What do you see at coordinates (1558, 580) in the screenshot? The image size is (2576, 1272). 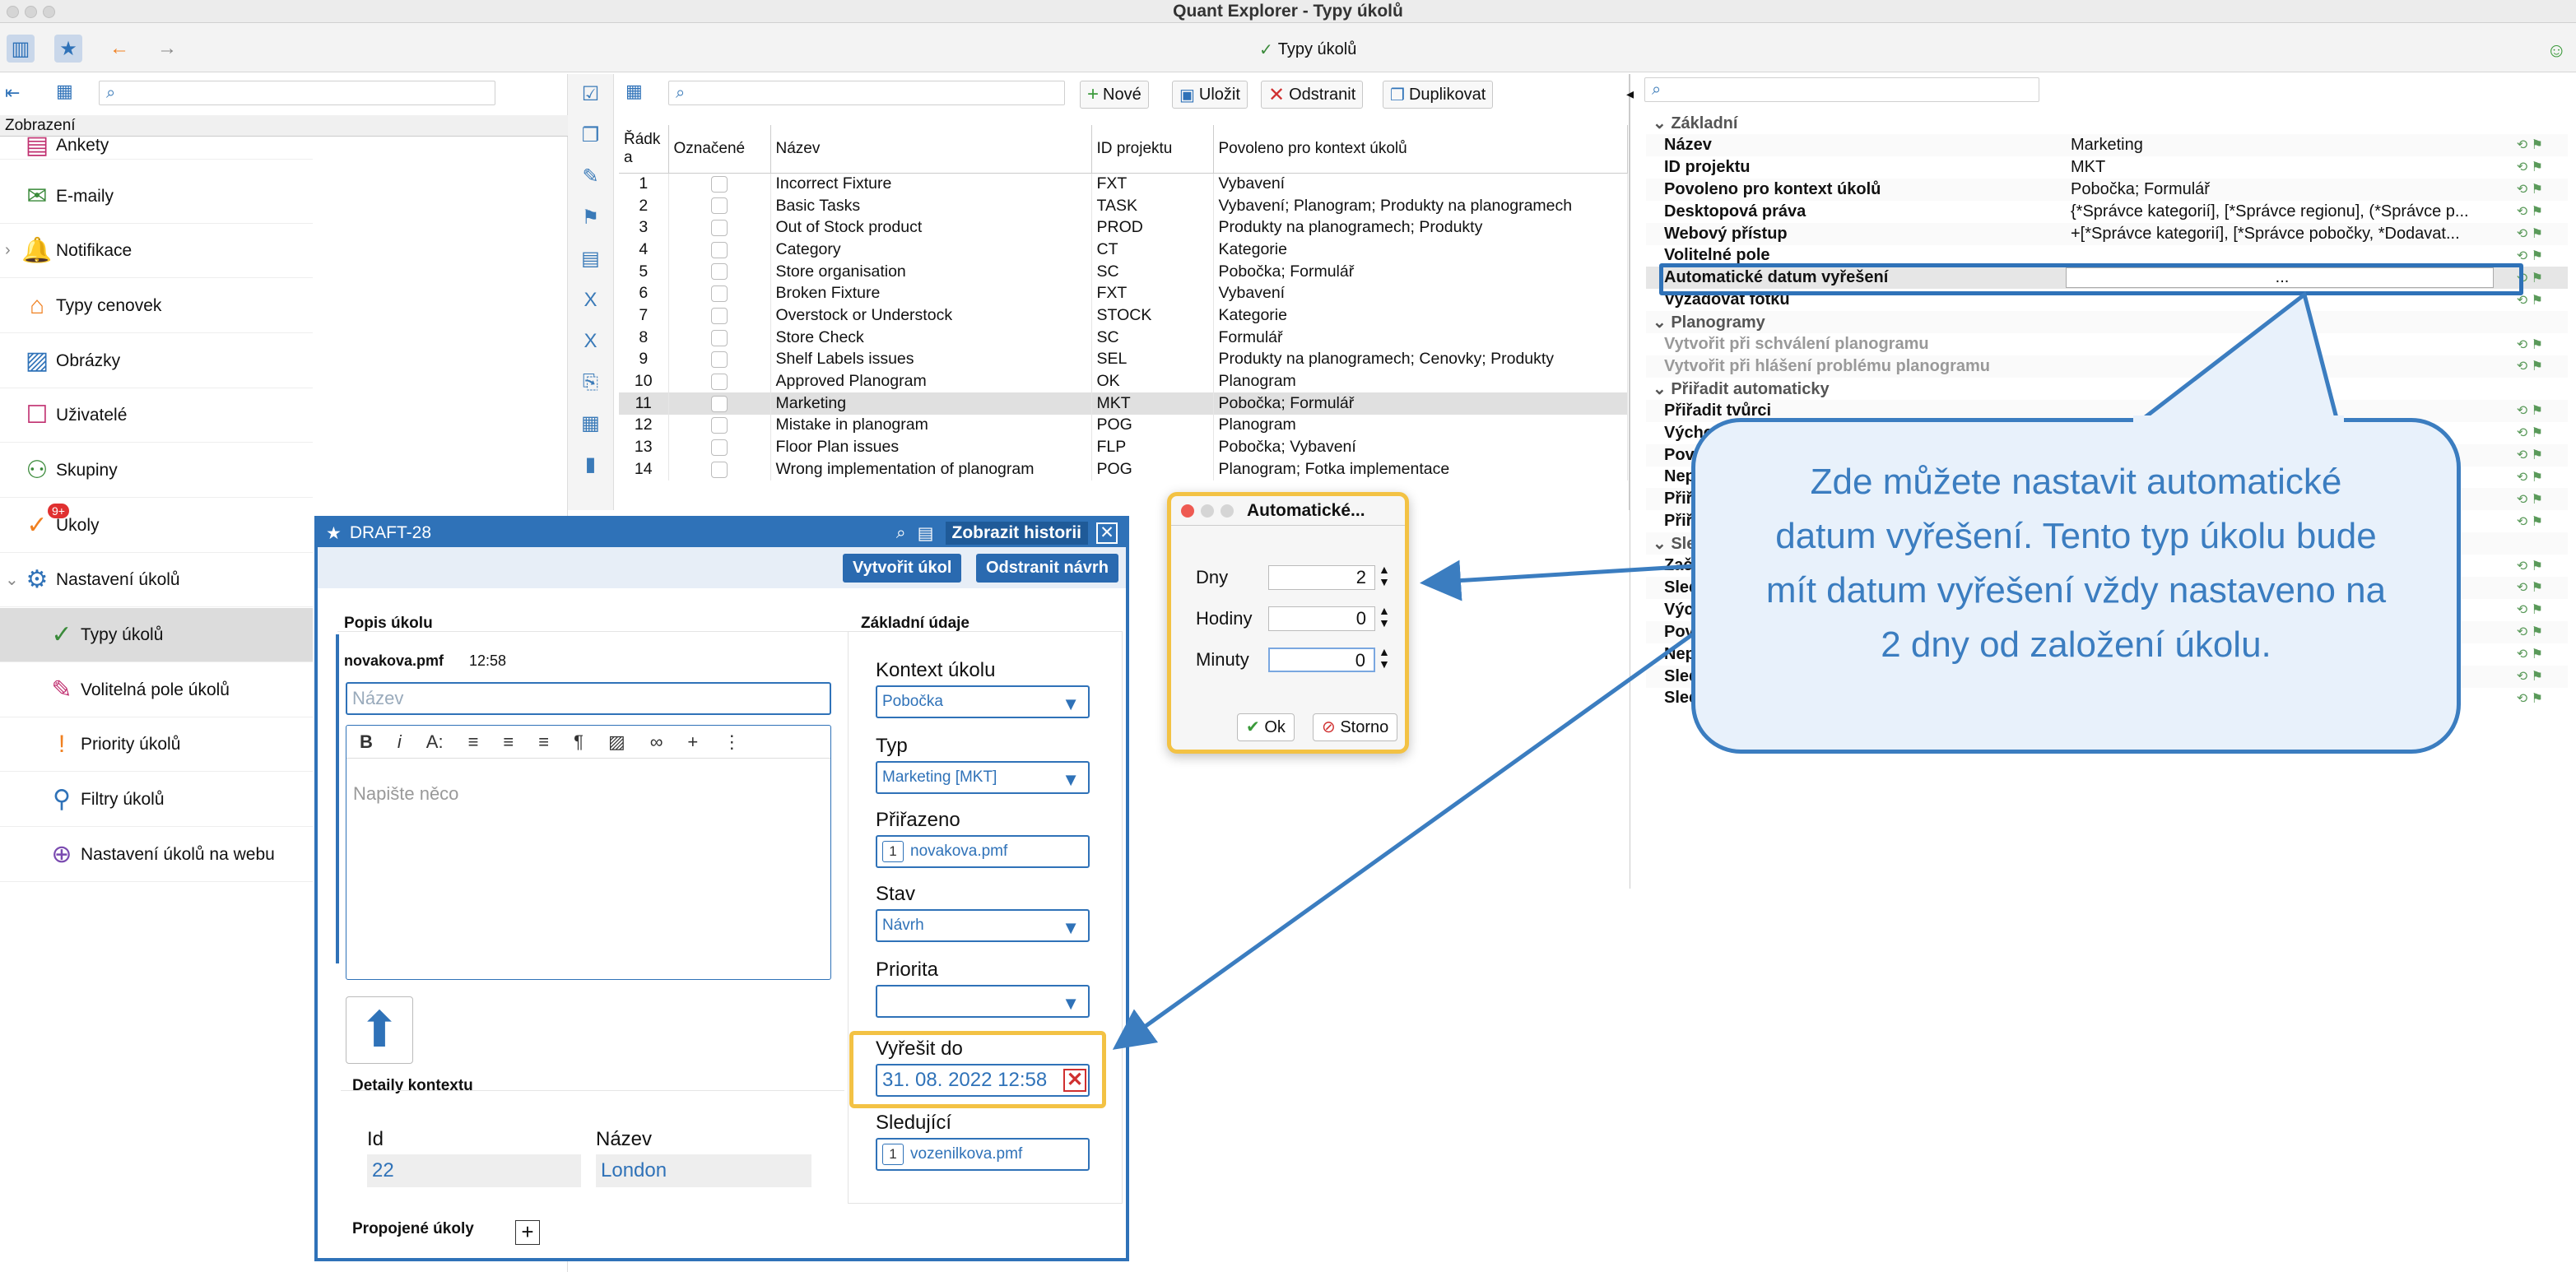 I see `arrow-to-dialog` at bounding box center [1558, 580].